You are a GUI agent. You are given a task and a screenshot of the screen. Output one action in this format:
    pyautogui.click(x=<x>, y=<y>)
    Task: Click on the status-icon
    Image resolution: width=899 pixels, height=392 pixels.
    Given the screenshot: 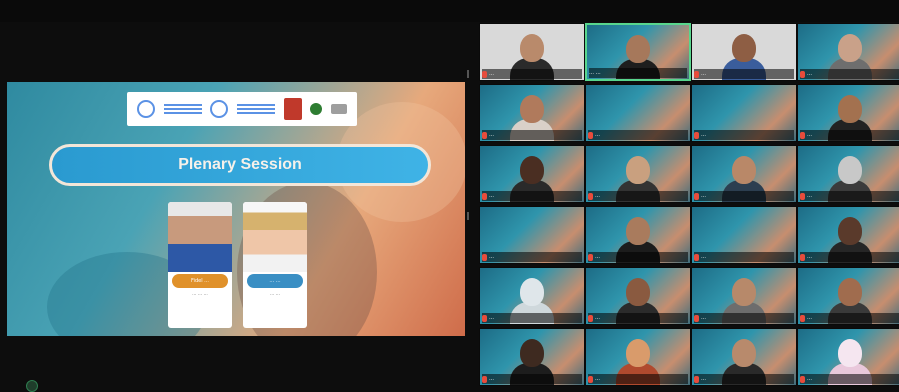 What is the action you would take?
    pyautogui.click(x=32, y=386)
    